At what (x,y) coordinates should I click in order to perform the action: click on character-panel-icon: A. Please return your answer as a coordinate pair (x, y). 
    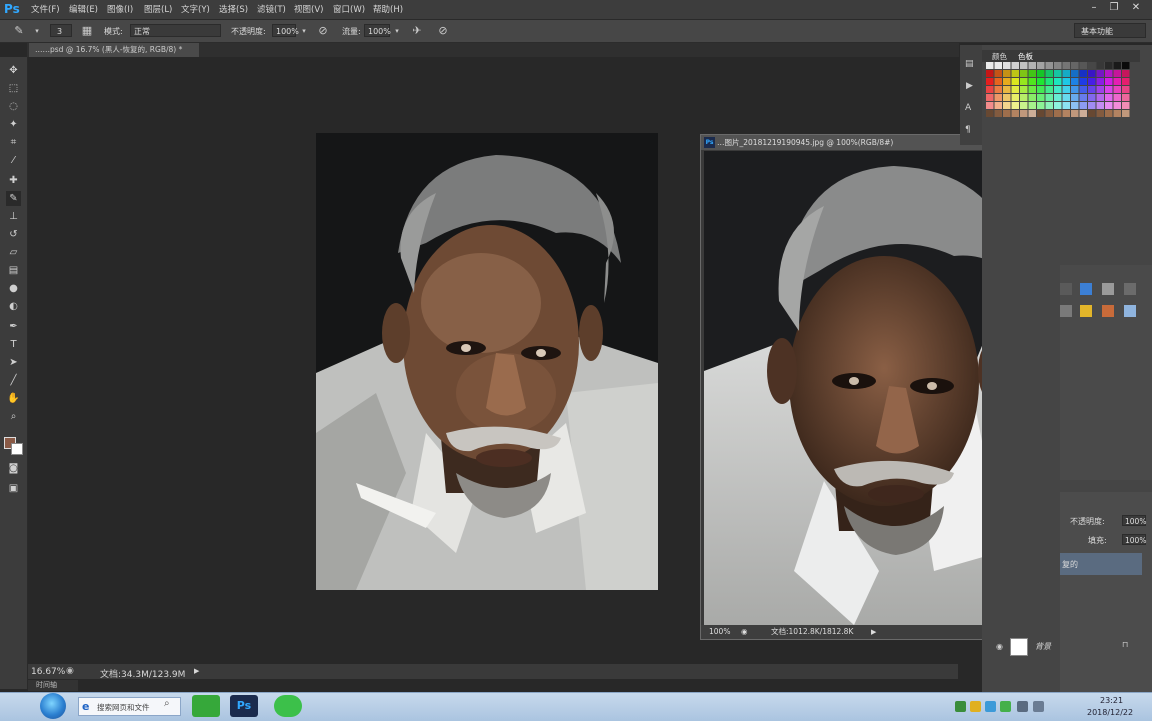
    Looking at the image, I should click on (968, 108).